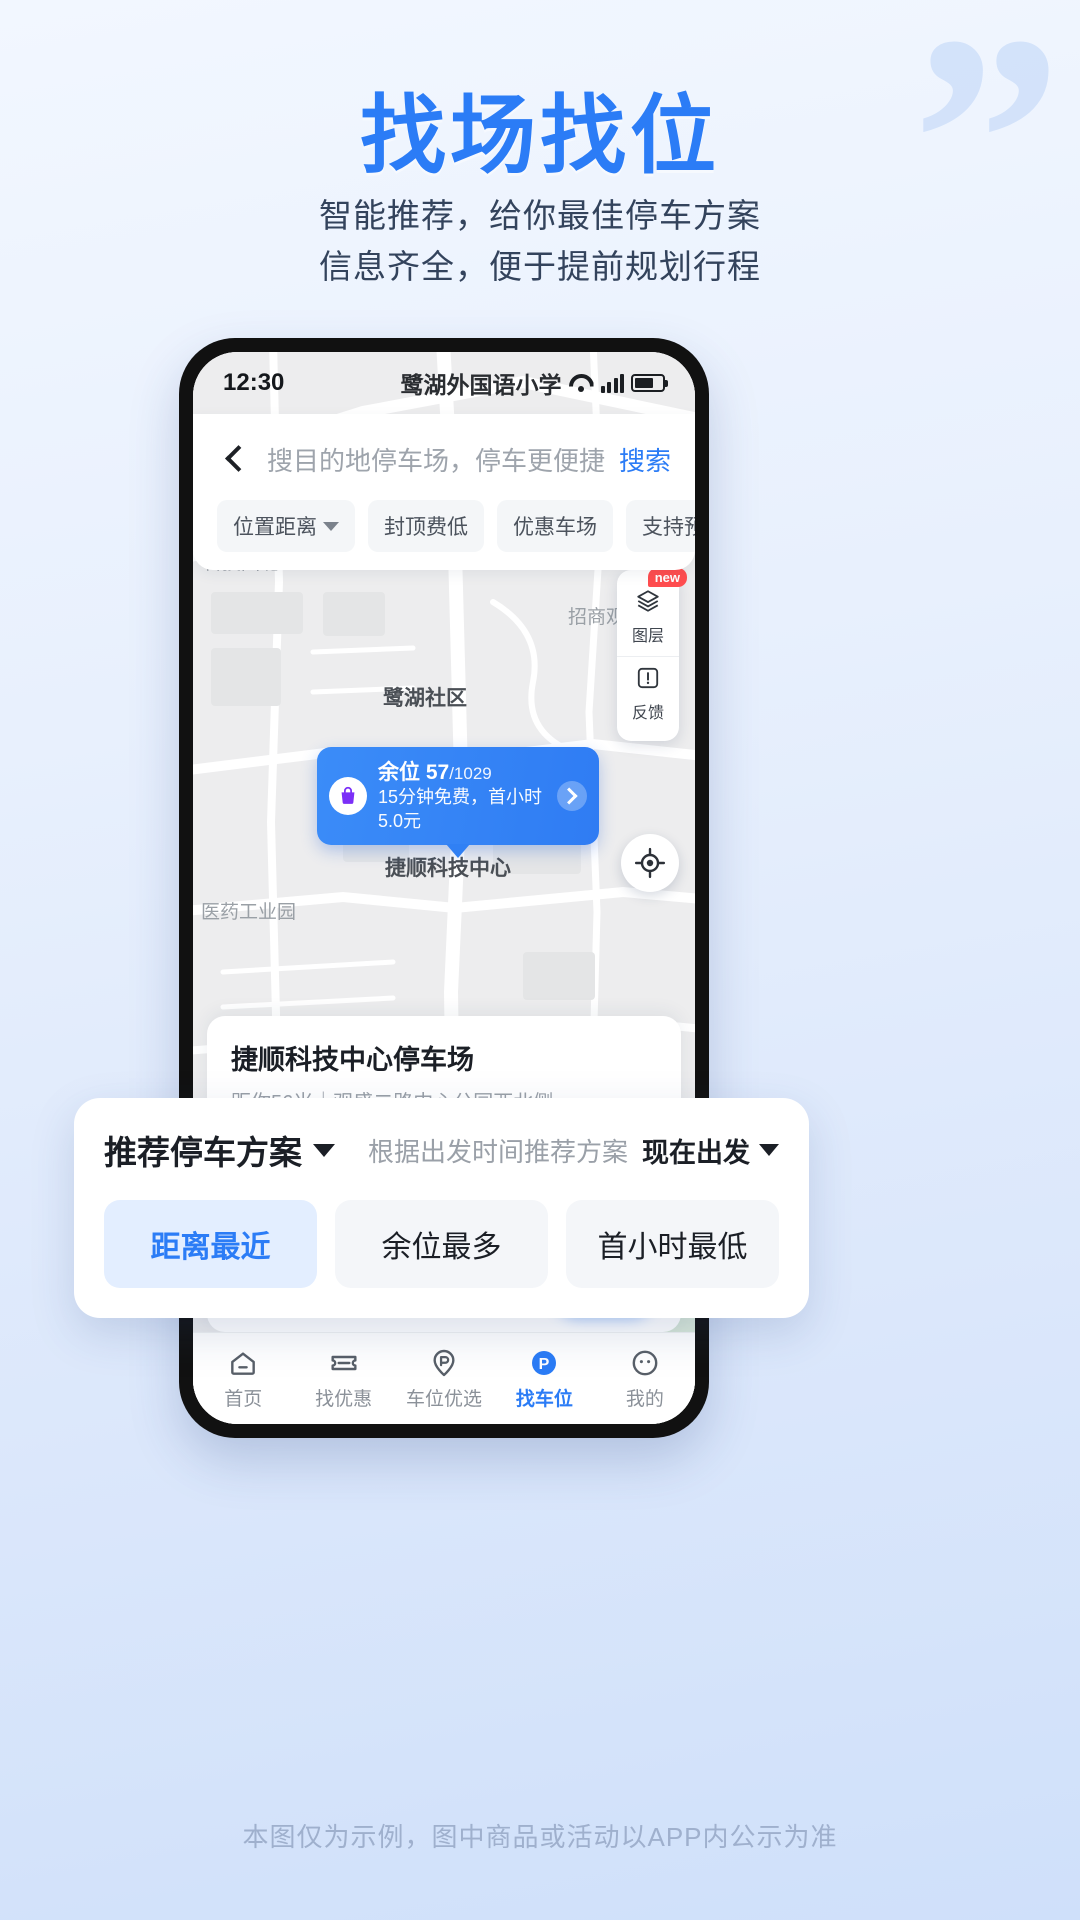  What do you see at coordinates (243, 1363) in the screenshot?
I see `home-icon` at bounding box center [243, 1363].